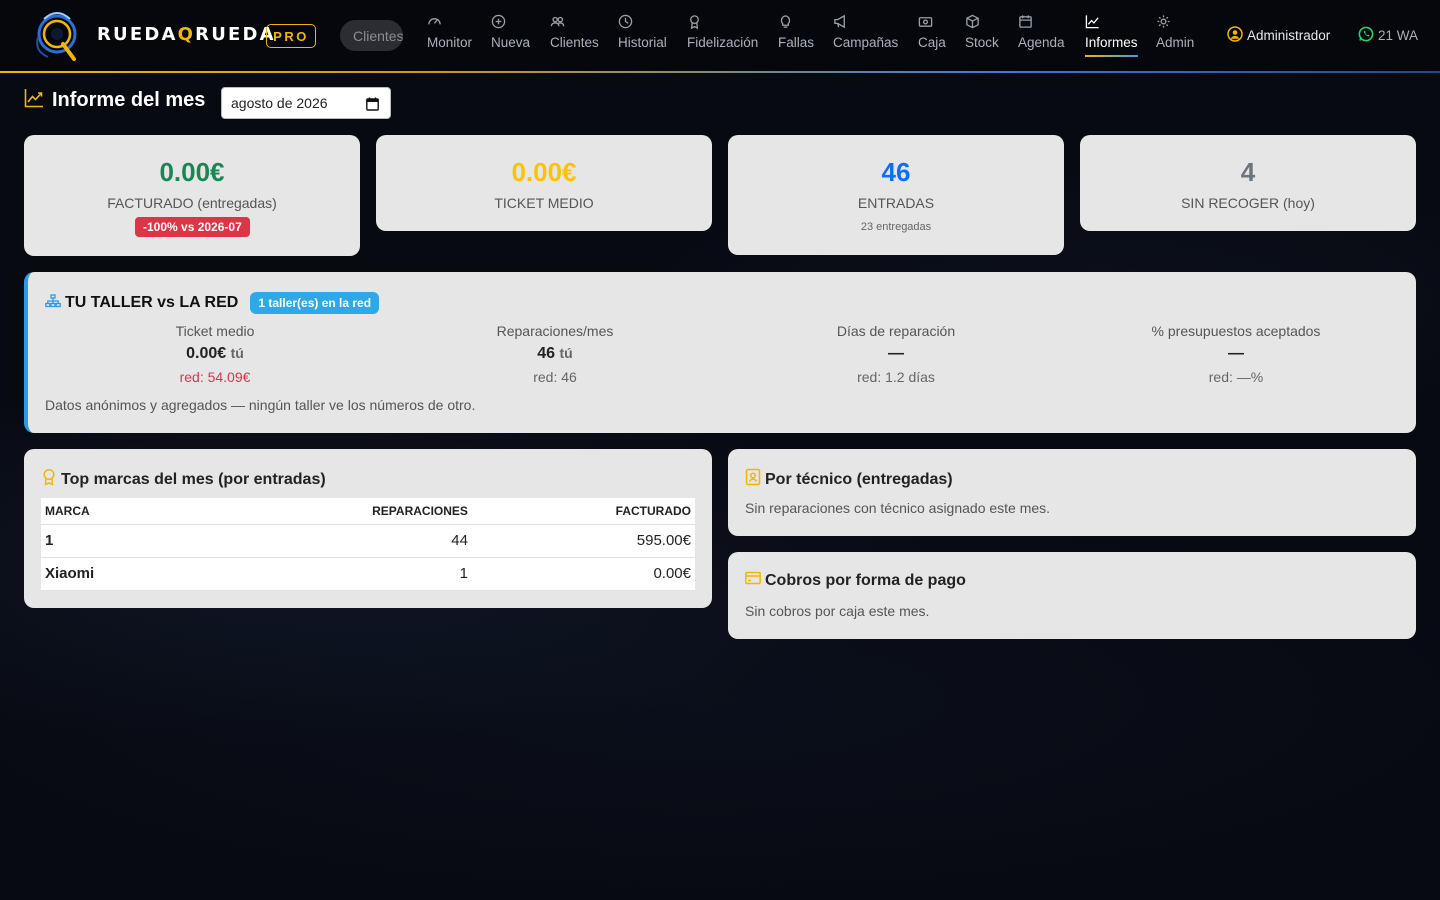 The height and width of the screenshot is (900, 1440). I want to click on nav-label: Stock, so click(982, 42).